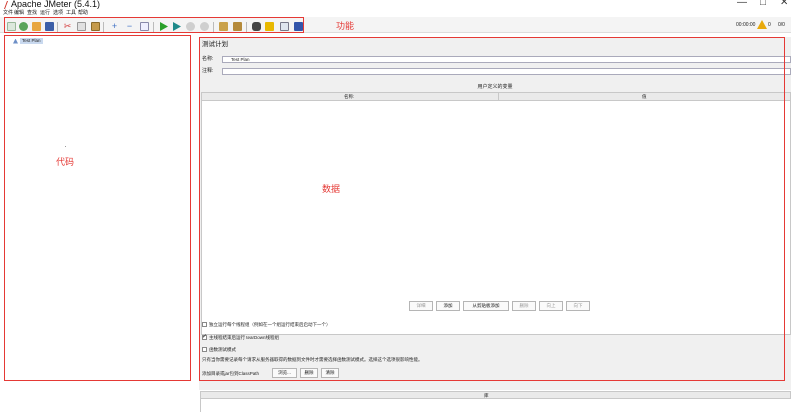 This screenshot has width=791, height=412. What do you see at coordinates (71, 13) in the screenshot?
I see `menu-tools: 工具` at bounding box center [71, 13].